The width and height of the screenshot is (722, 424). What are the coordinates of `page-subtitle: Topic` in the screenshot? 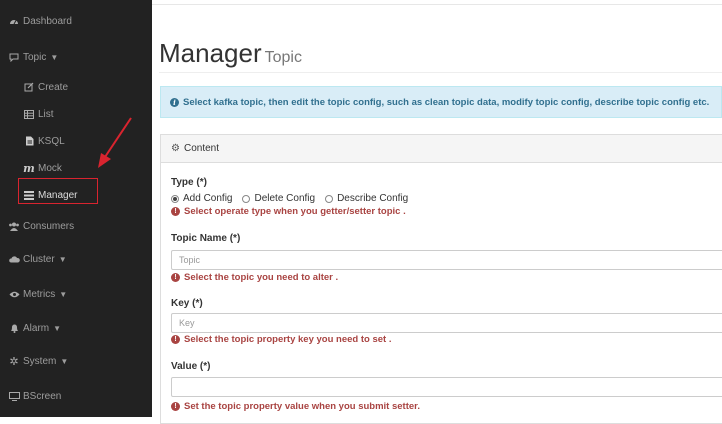 It's located at (283, 57).